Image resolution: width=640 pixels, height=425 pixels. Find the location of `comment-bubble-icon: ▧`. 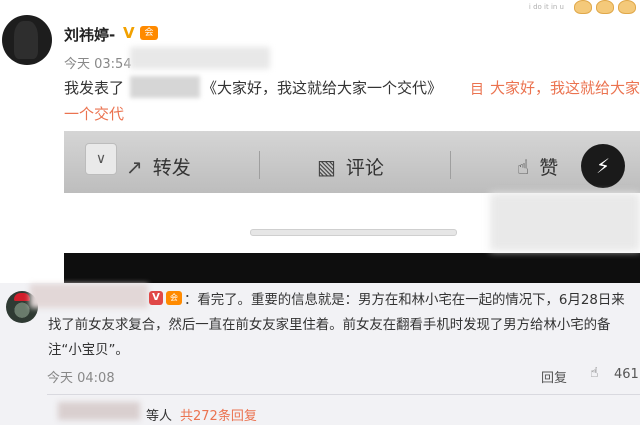

comment-bubble-icon: ▧ is located at coordinates (326, 166).